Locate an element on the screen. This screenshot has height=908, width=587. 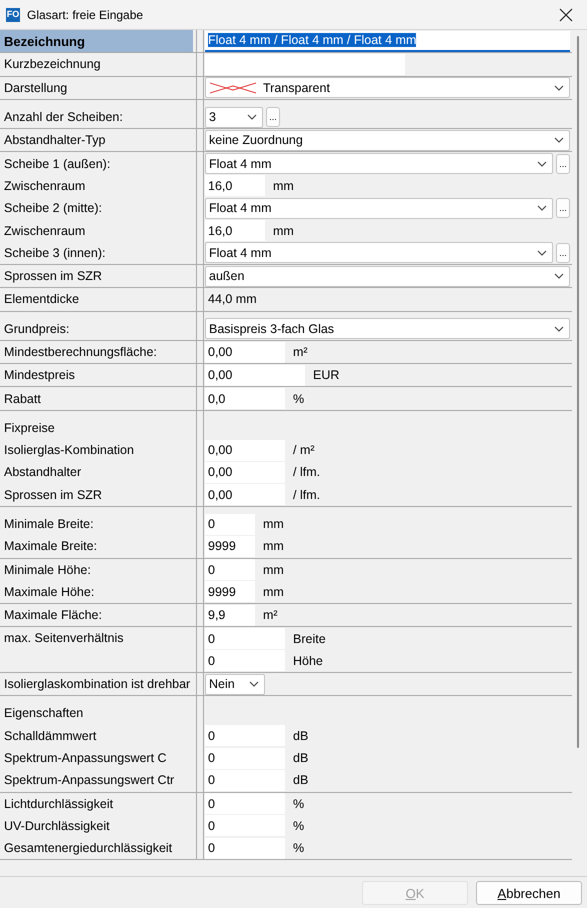
property-label: Elementdicke is located at coordinates (98, 299).